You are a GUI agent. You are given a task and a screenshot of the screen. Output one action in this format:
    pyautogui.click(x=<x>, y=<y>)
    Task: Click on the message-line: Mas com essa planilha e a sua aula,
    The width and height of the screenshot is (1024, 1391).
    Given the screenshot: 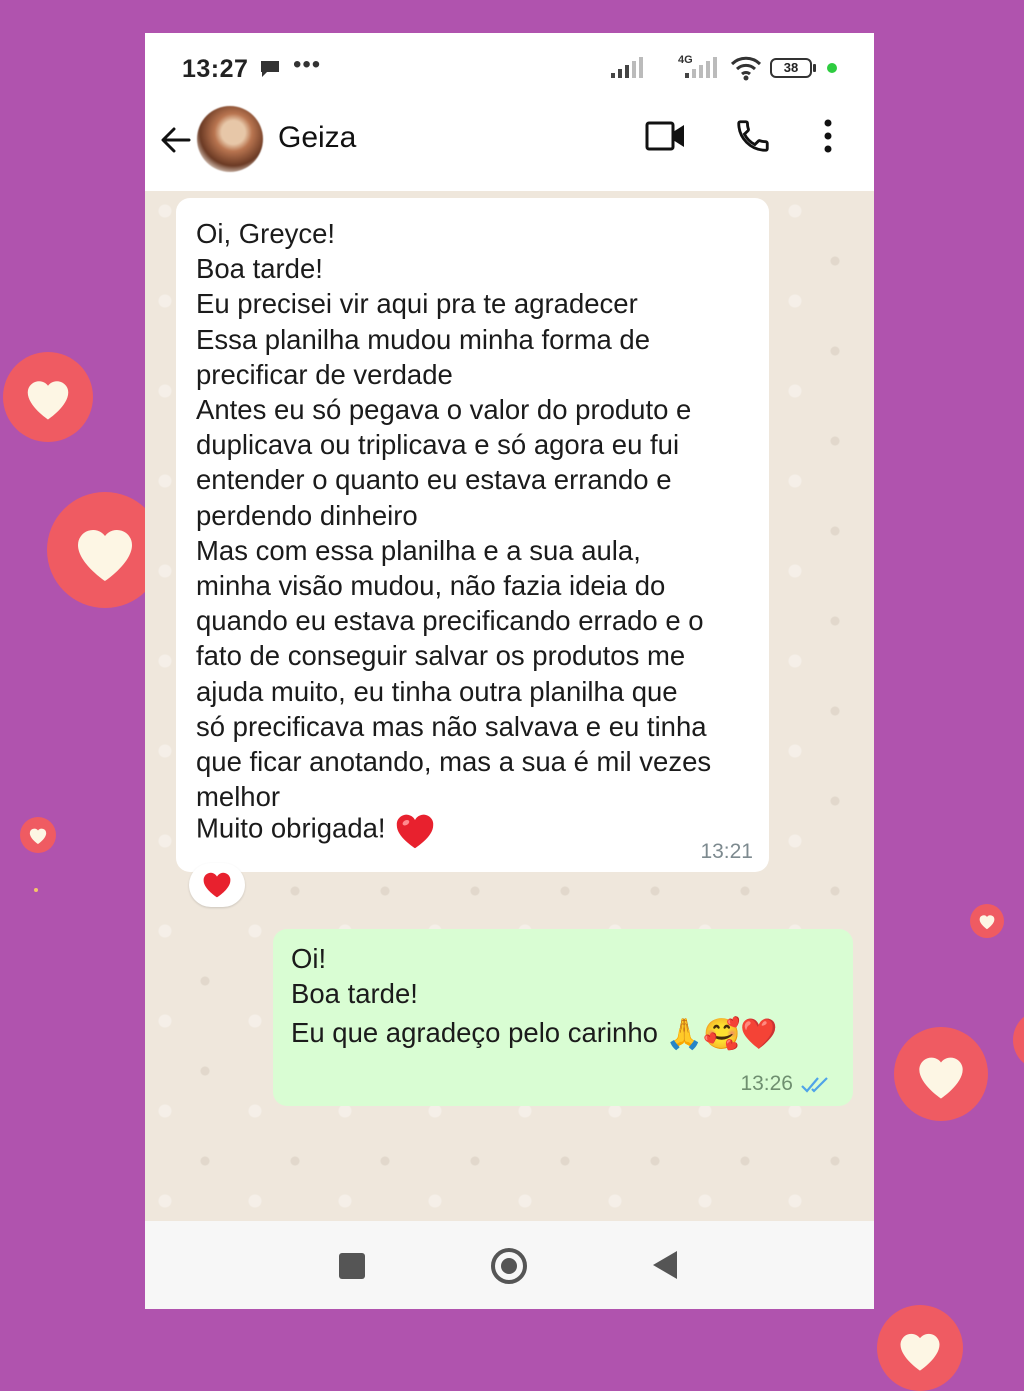 What is the action you would take?
    pyautogui.click(x=418, y=550)
    